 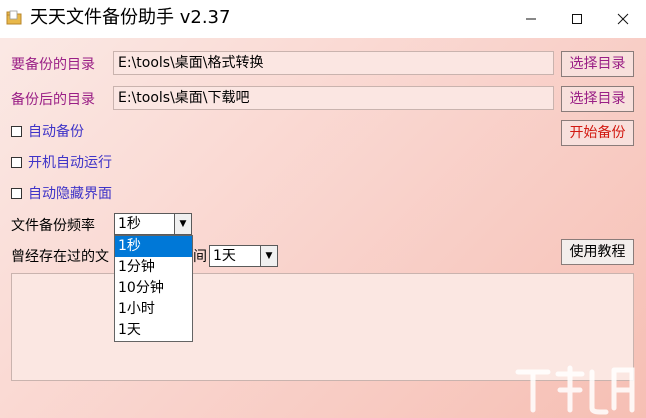 I want to click on retention-label: 曾经存在过的文, so click(x=60, y=257).